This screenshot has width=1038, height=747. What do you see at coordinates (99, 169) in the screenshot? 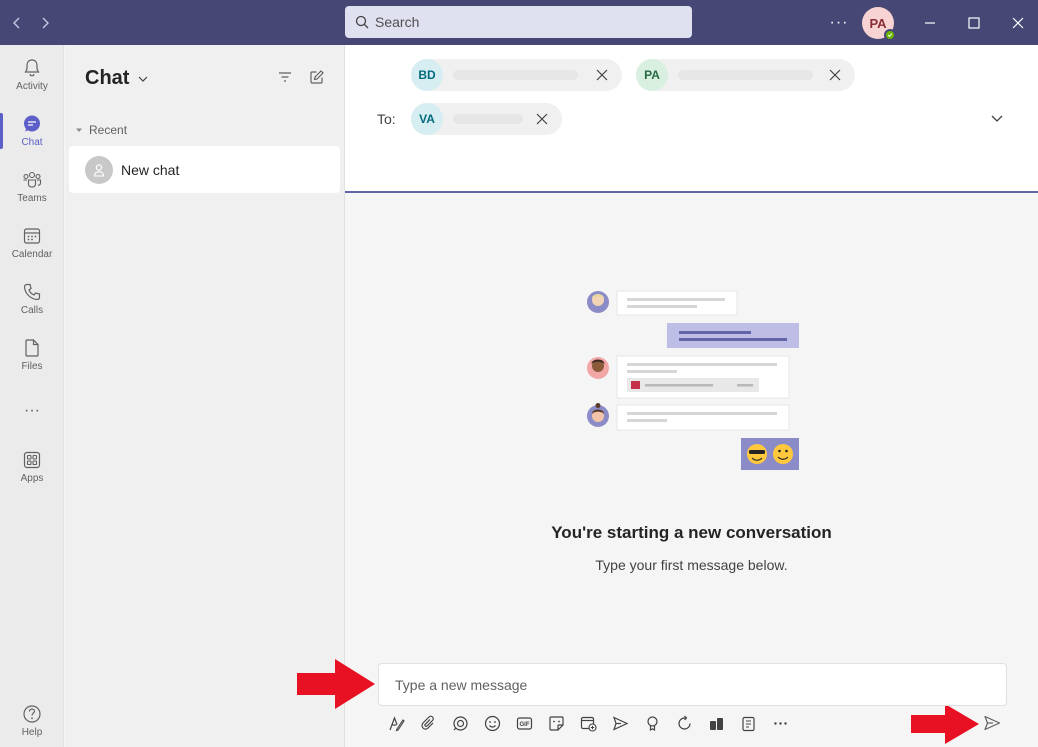
I see `new-chat-avatar` at bounding box center [99, 169].